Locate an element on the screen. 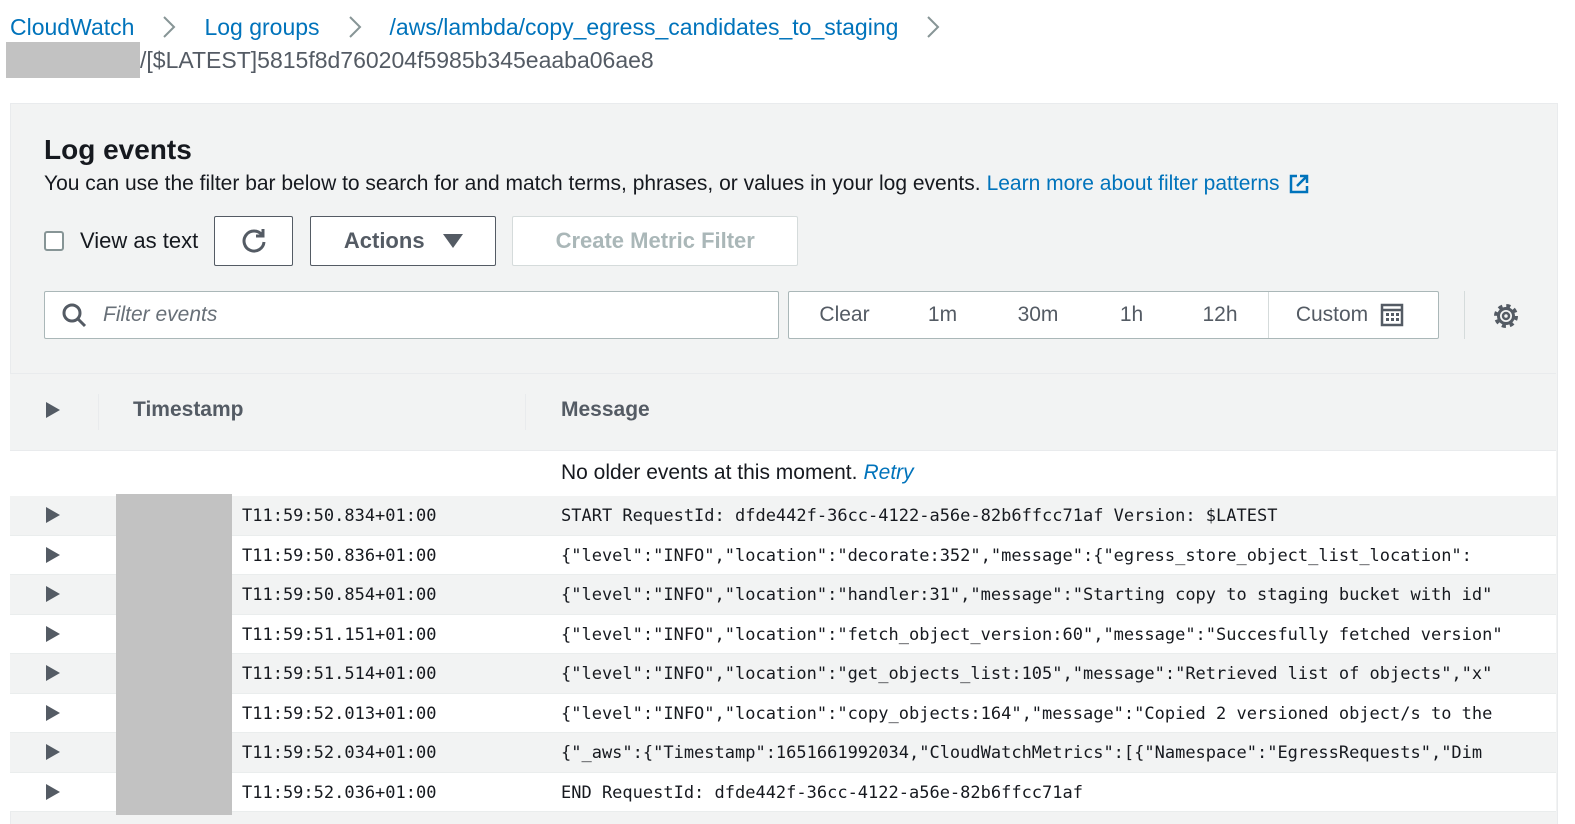 This screenshot has height=824, width=1575. range-1m-button: 1m is located at coordinates (942, 315).